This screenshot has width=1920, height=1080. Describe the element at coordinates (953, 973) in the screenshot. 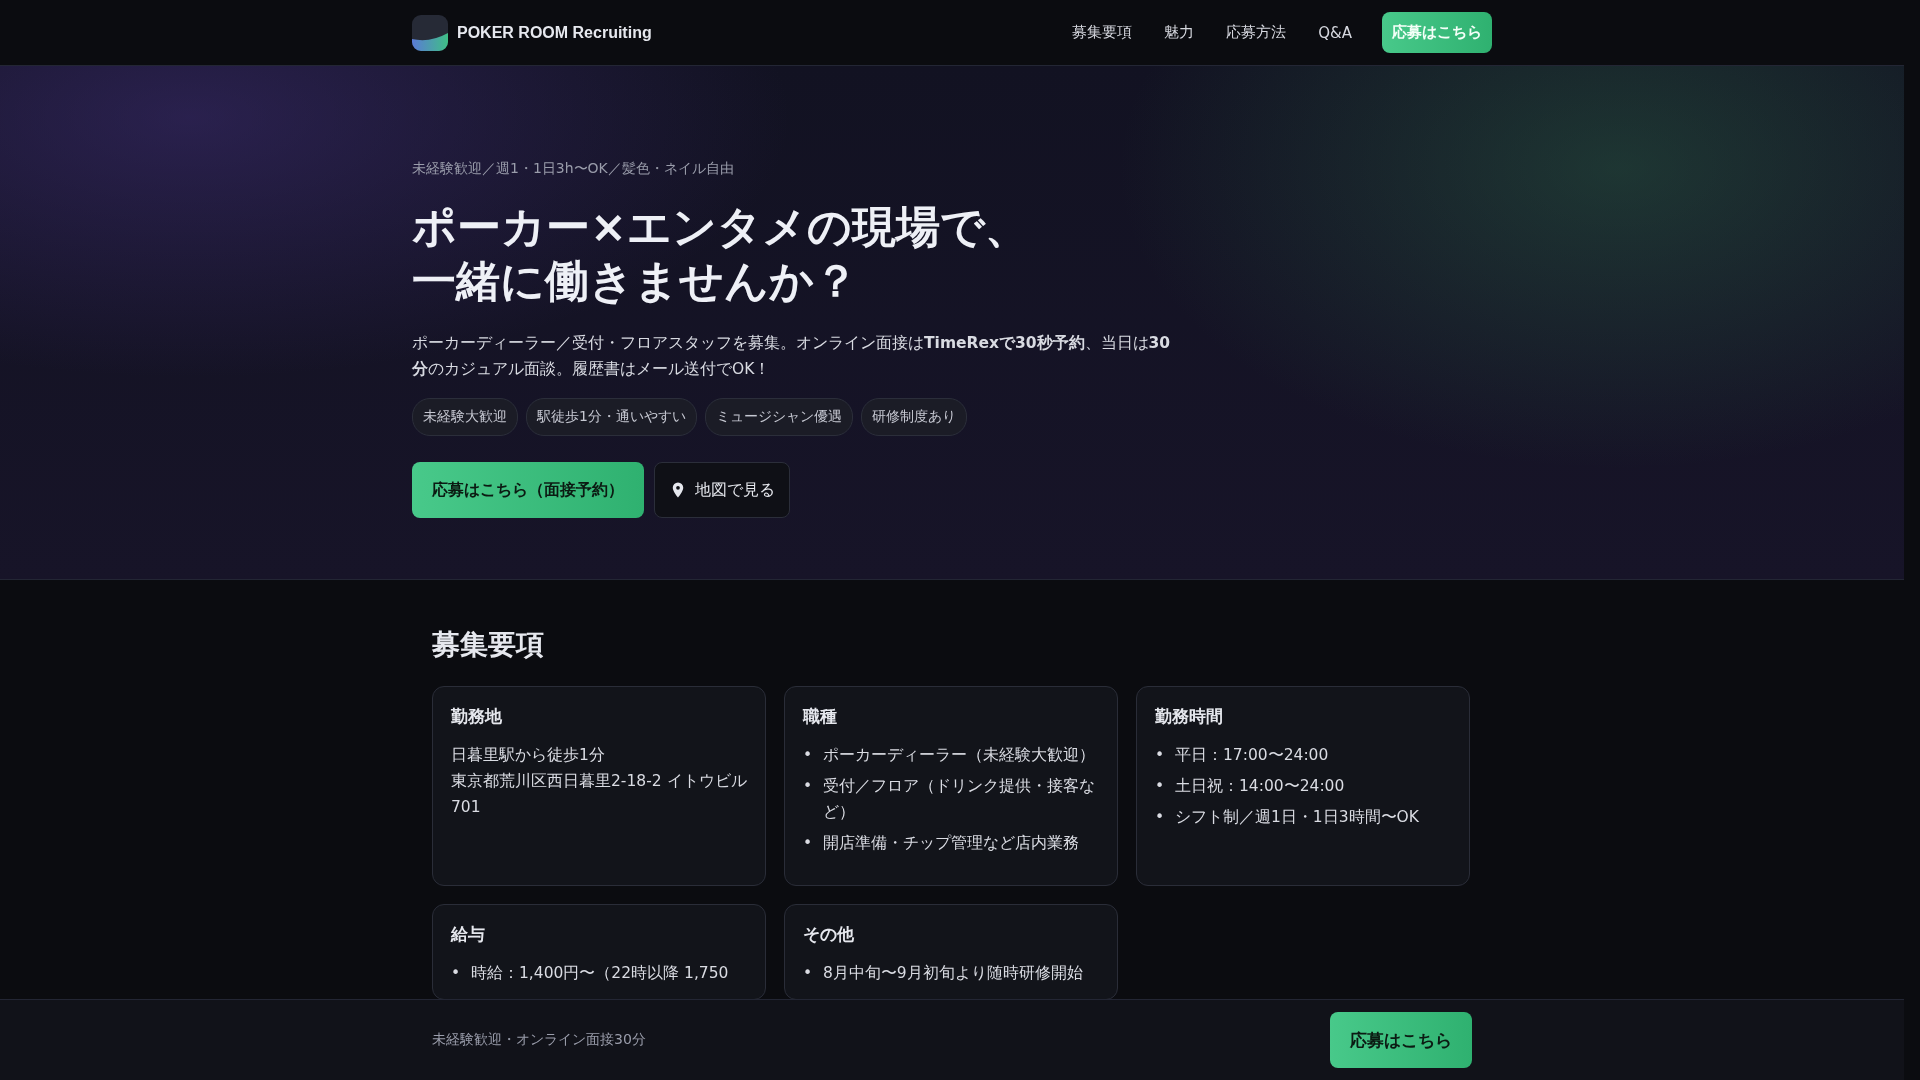

I see `list-item: 8月中旬〜9月初旬より随時研修開始` at that location.